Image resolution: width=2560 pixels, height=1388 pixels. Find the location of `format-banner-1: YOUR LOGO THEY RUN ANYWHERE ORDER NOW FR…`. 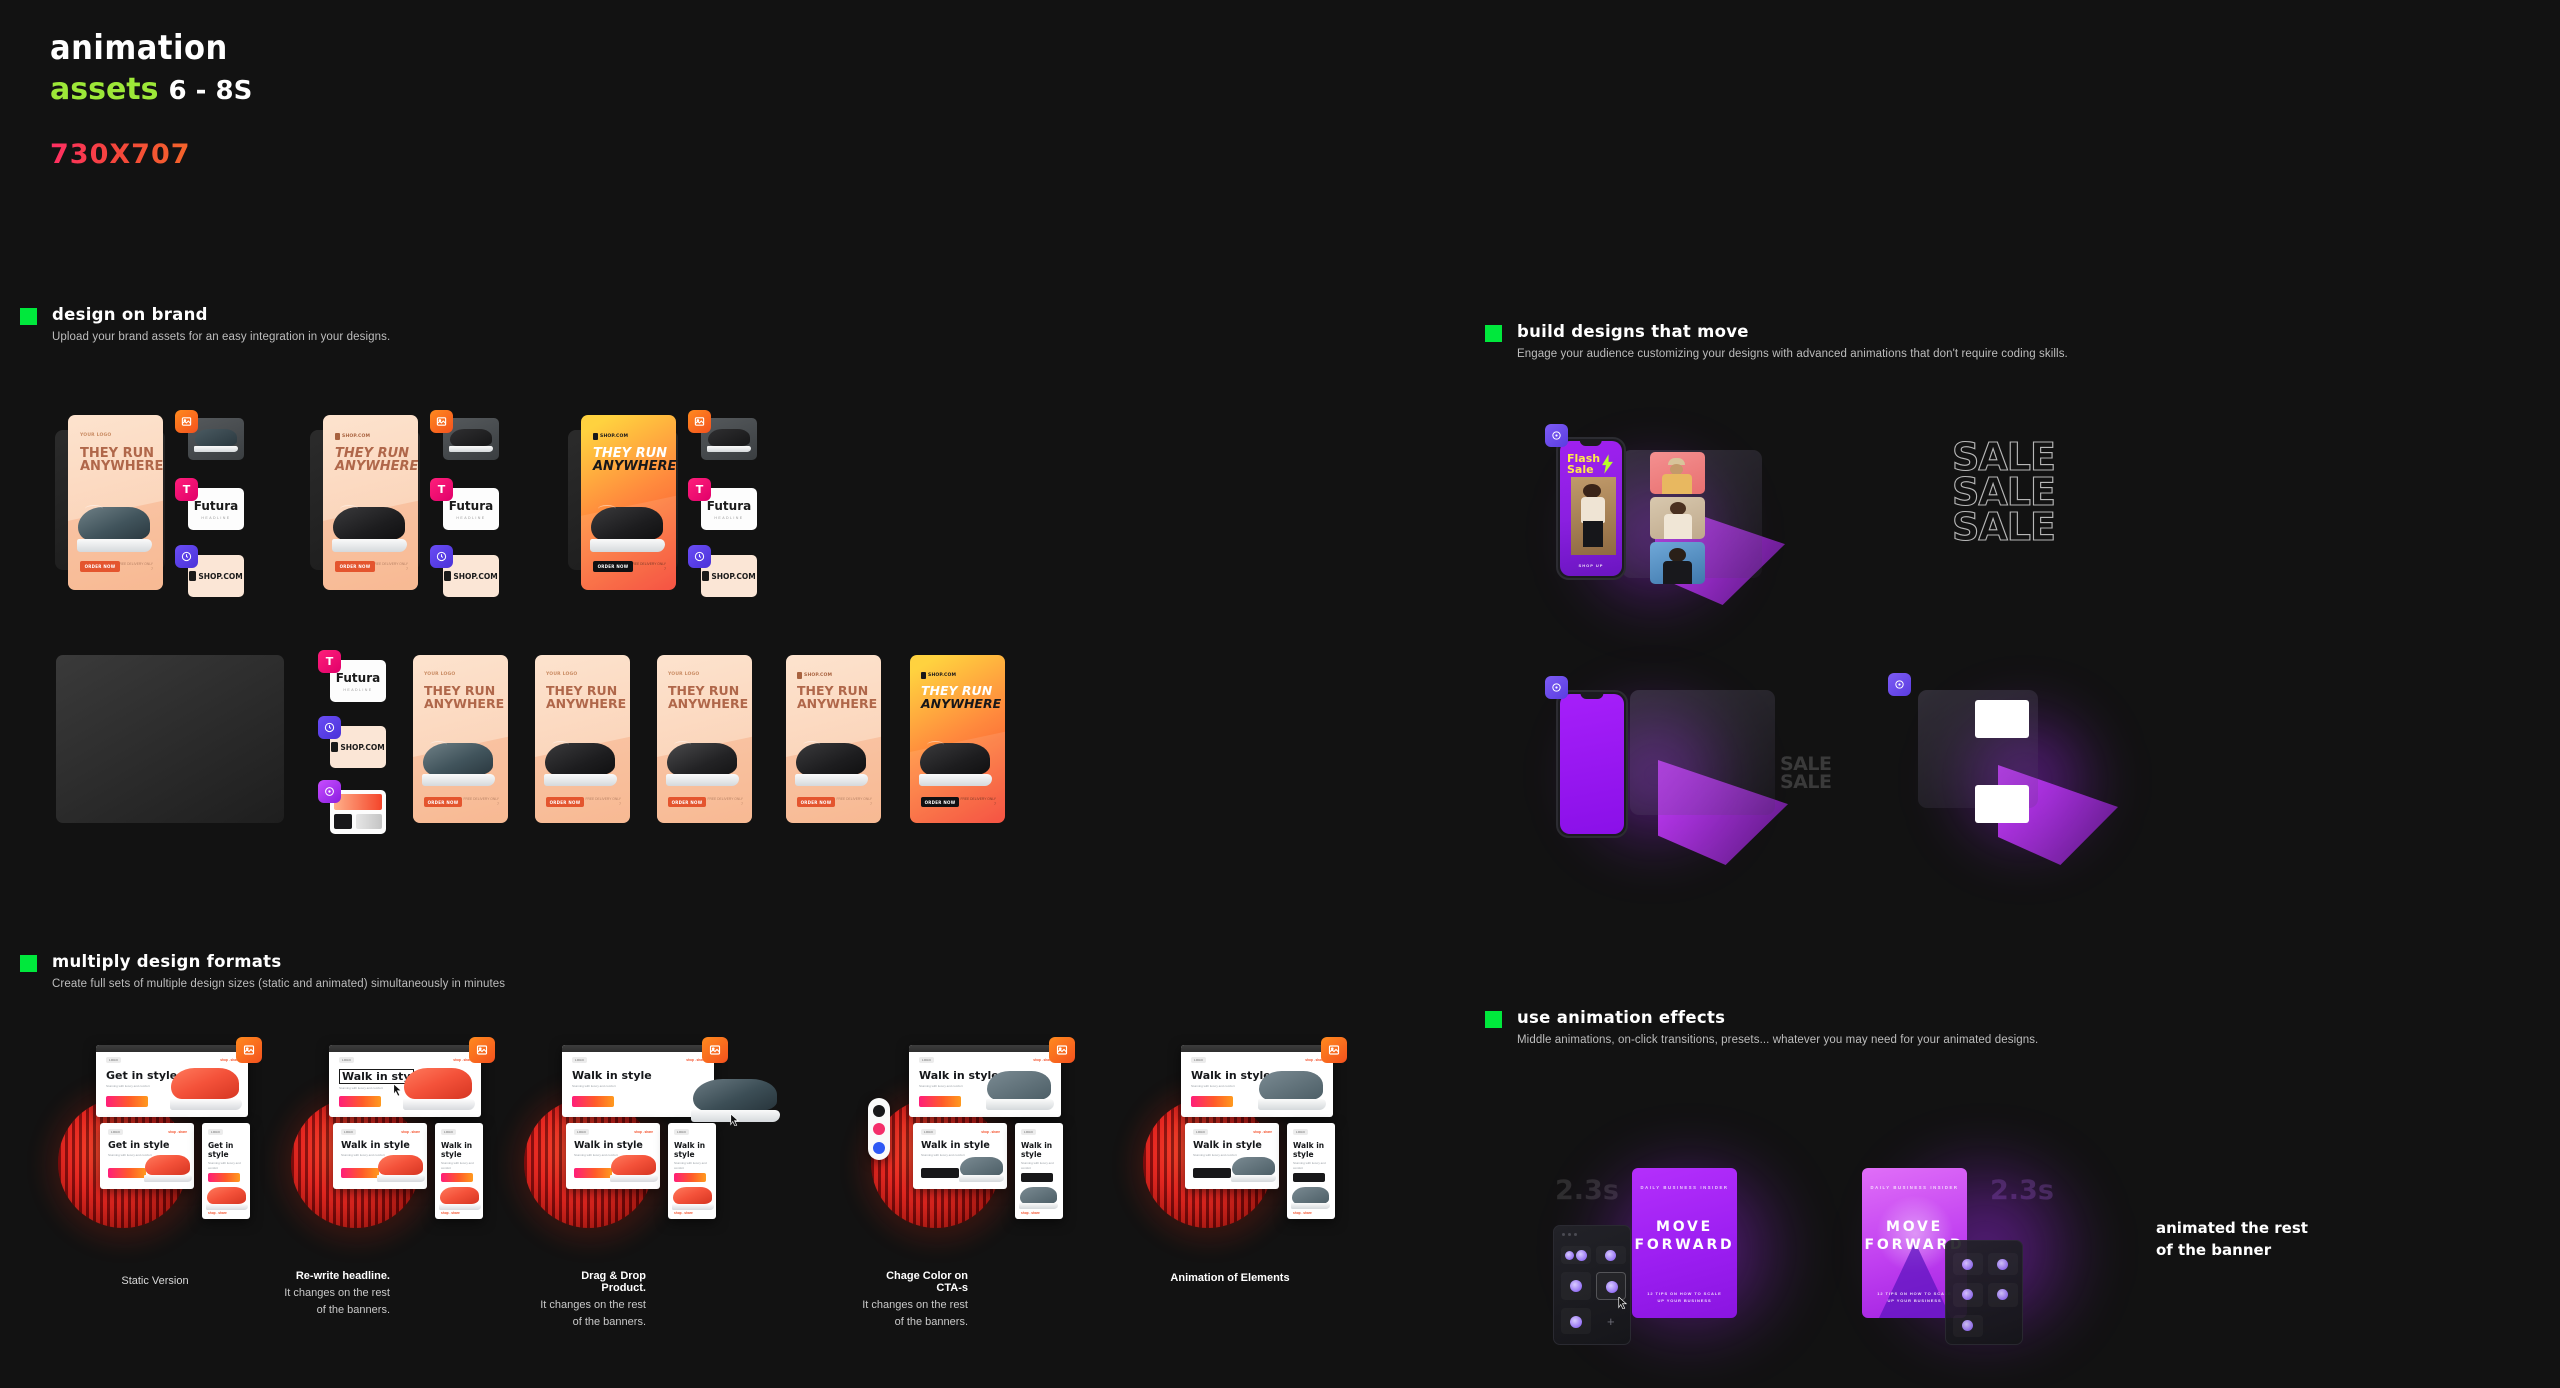

format-banner-1: YOUR LOGO THEY RUN ANYWHERE ORDER NOW FR… is located at coordinates (460, 739).